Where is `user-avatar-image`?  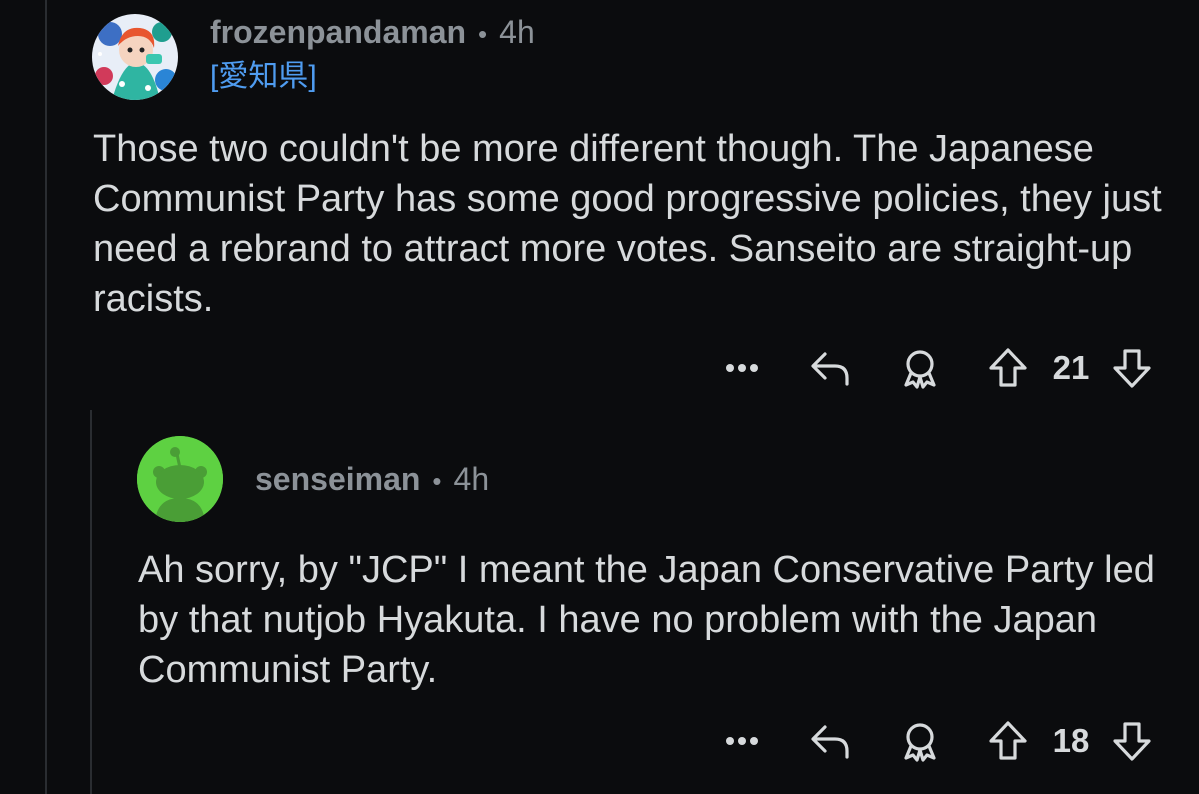
user-avatar-image is located at coordinates (135, 57).